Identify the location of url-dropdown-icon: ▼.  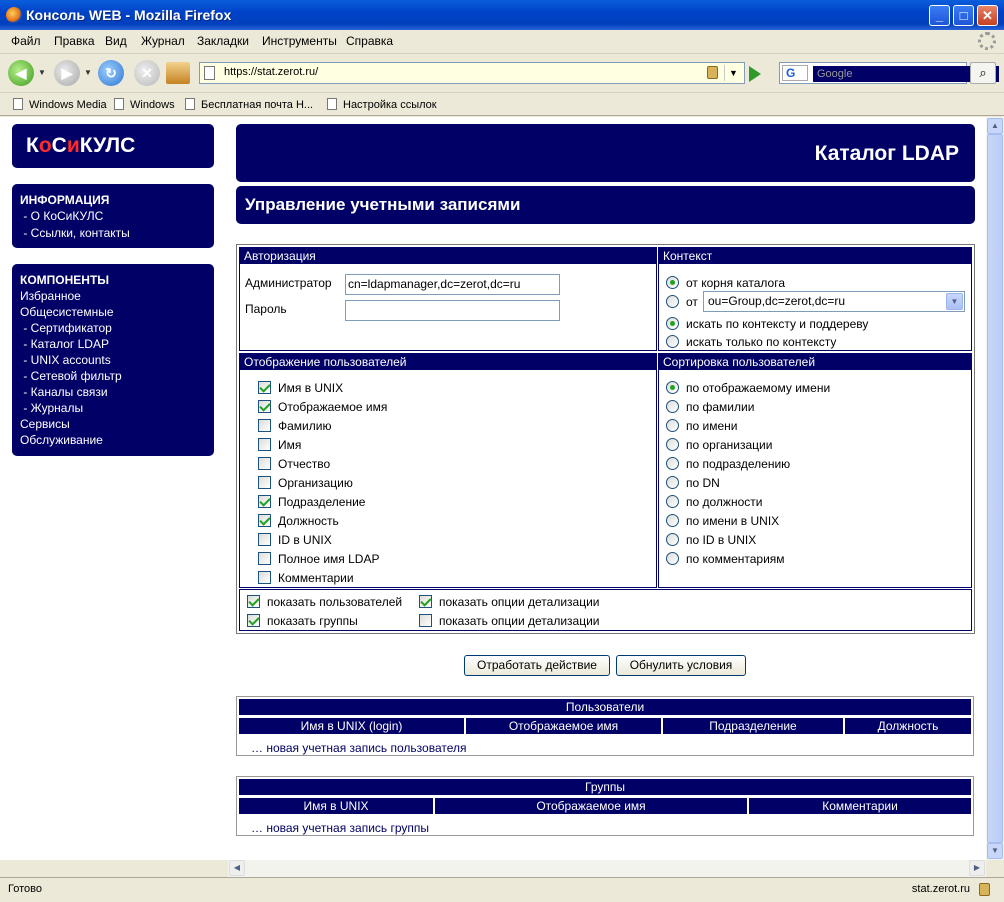
(733, 73).